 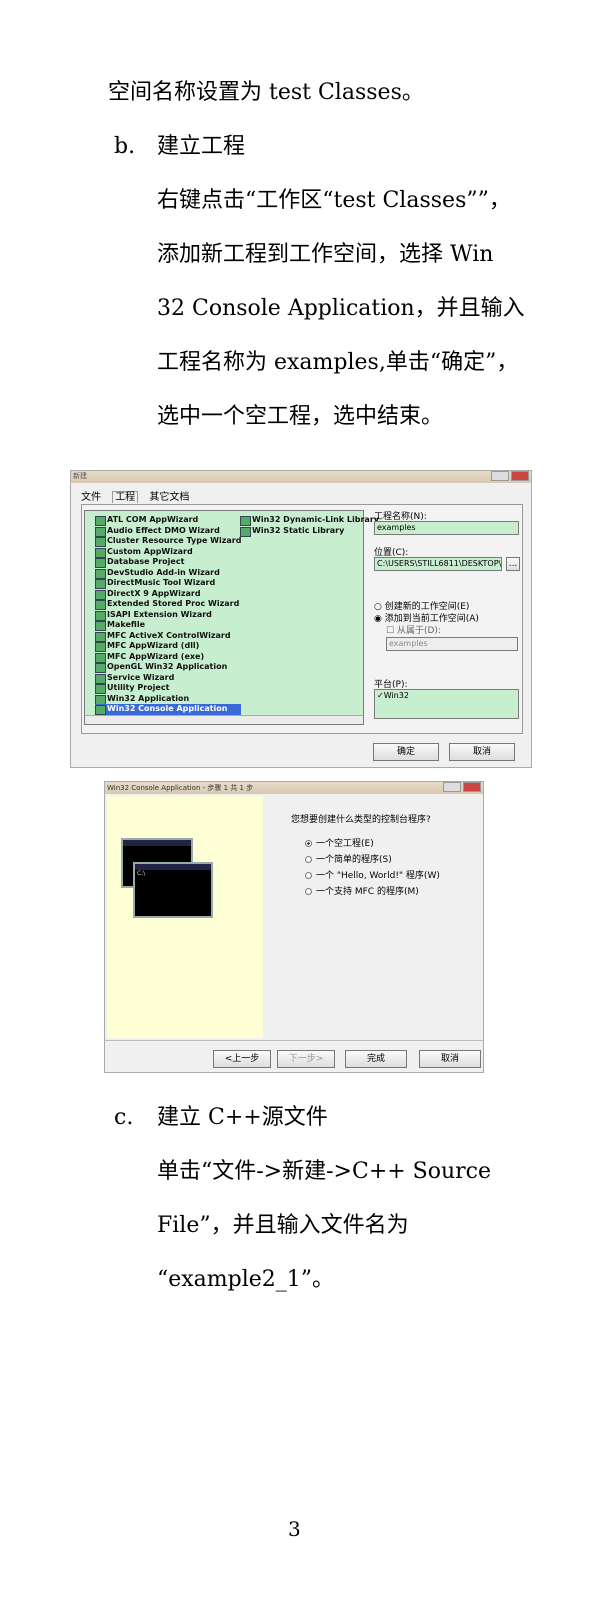 What do you see at coordinates (168, 625) in the screenshot?
I see `project-type-item: Makefile` at bounding box center [168, 625].